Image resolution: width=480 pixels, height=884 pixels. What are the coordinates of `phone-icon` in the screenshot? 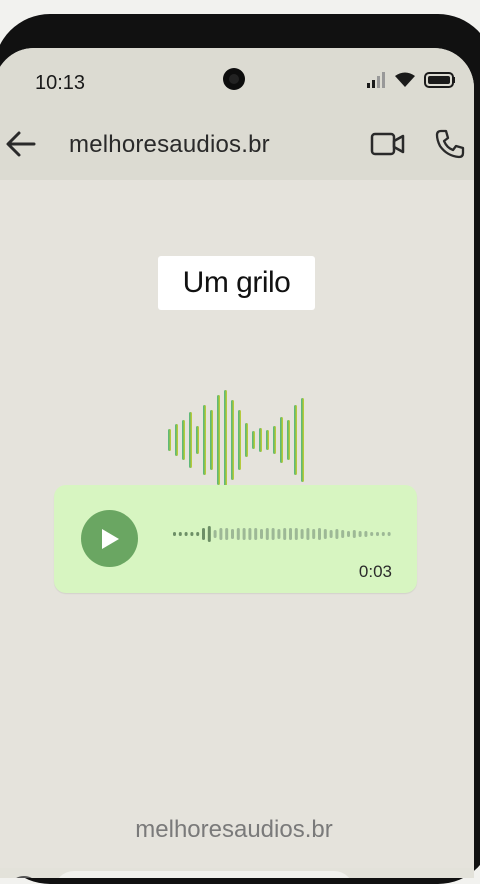 It's located at (450, 144).